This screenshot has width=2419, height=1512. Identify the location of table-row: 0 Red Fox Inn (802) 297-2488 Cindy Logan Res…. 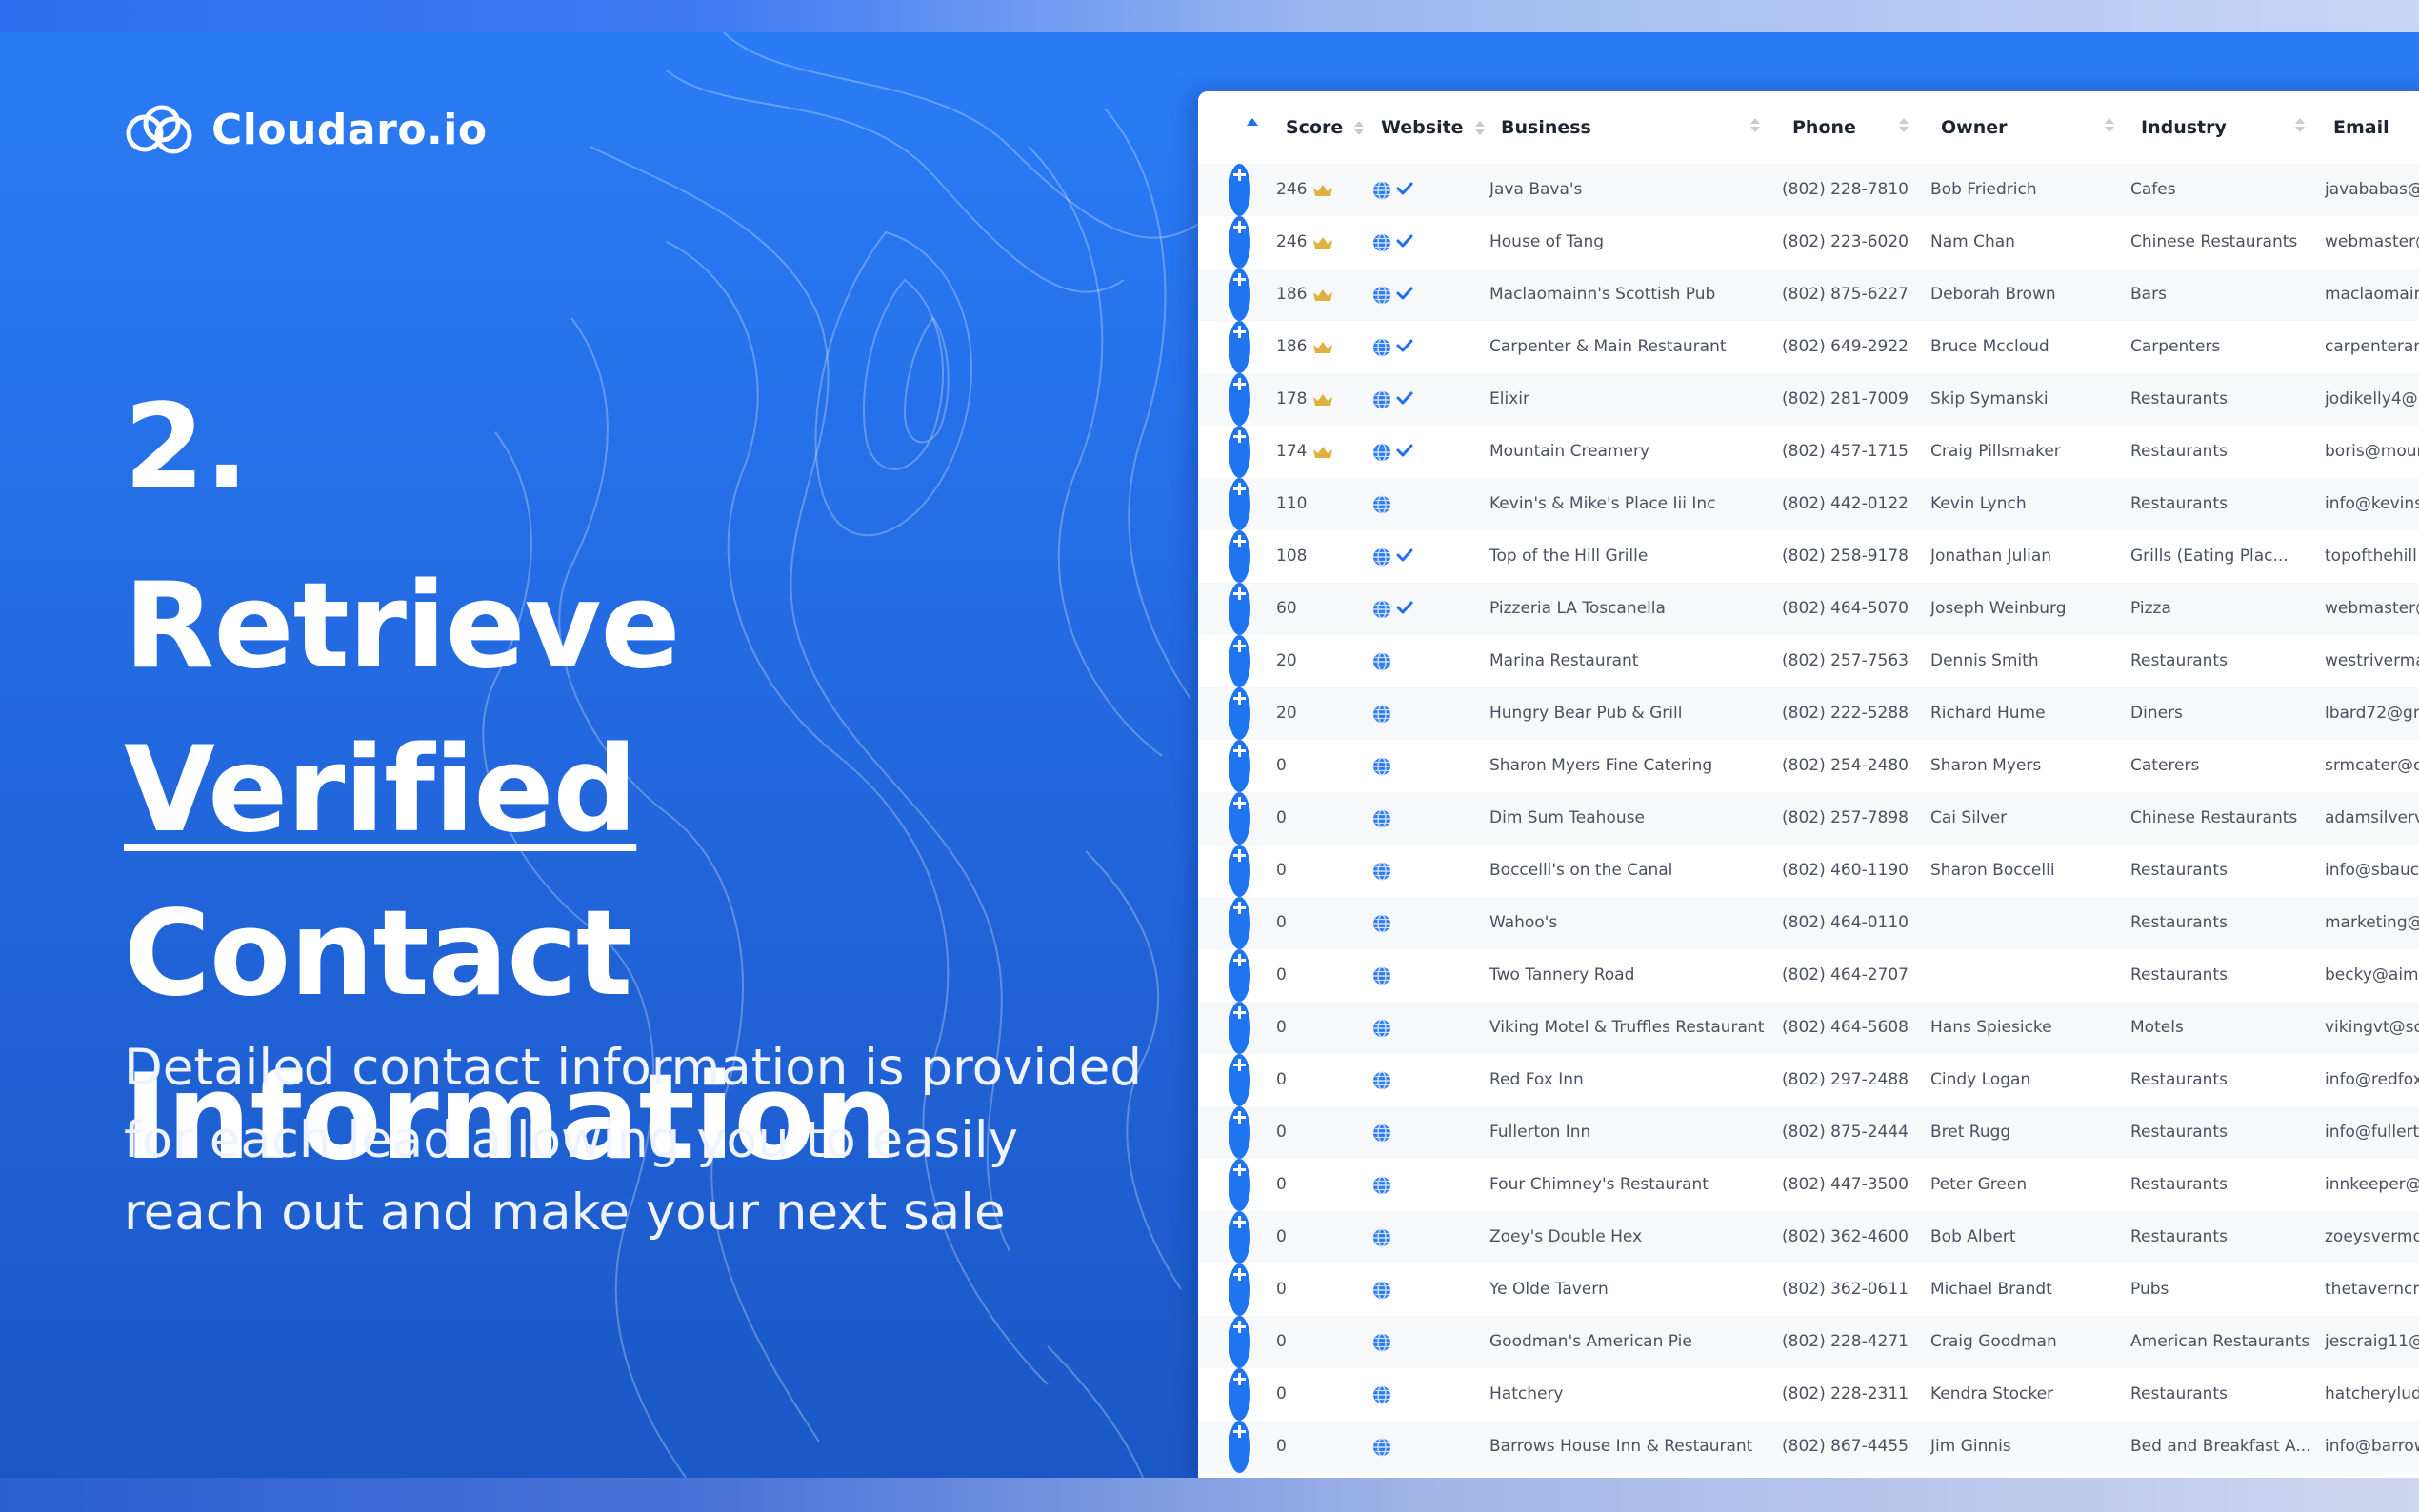
(1808, 1080).